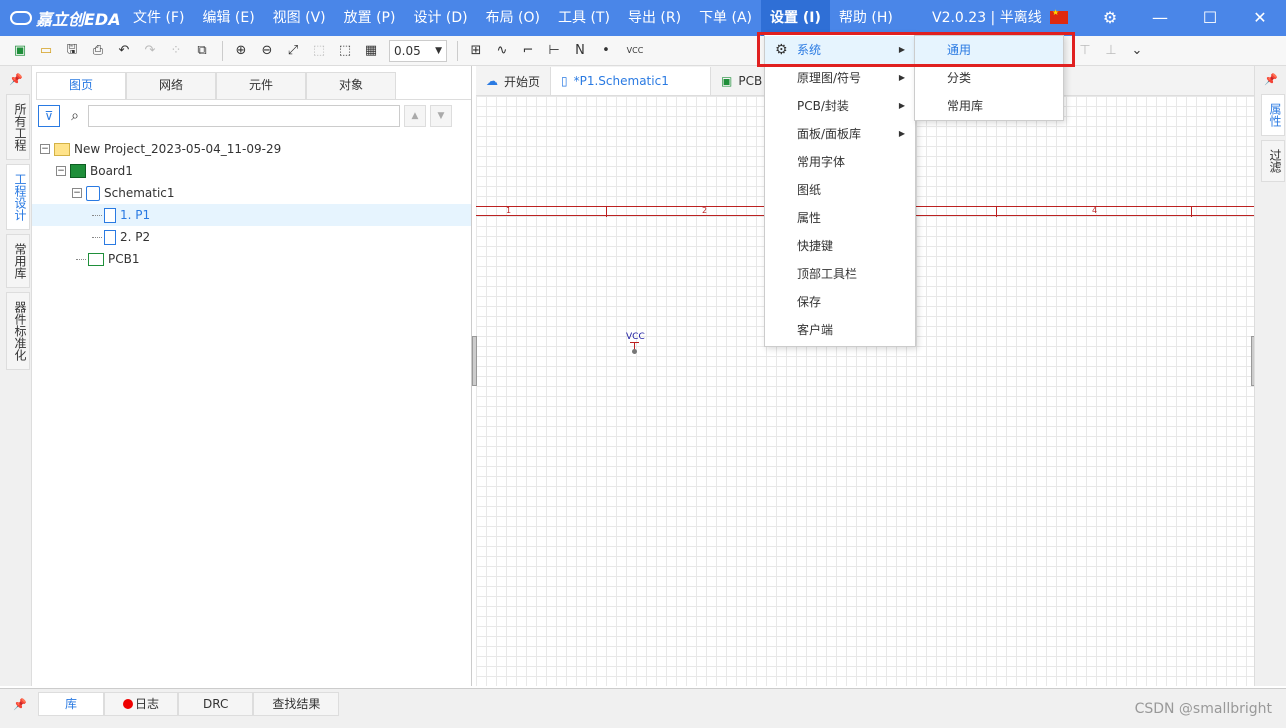  What do you see at coordinates (202, 51) in the screenshot?
I see `find-icon: ⧉` at bounding box center [202, 51].